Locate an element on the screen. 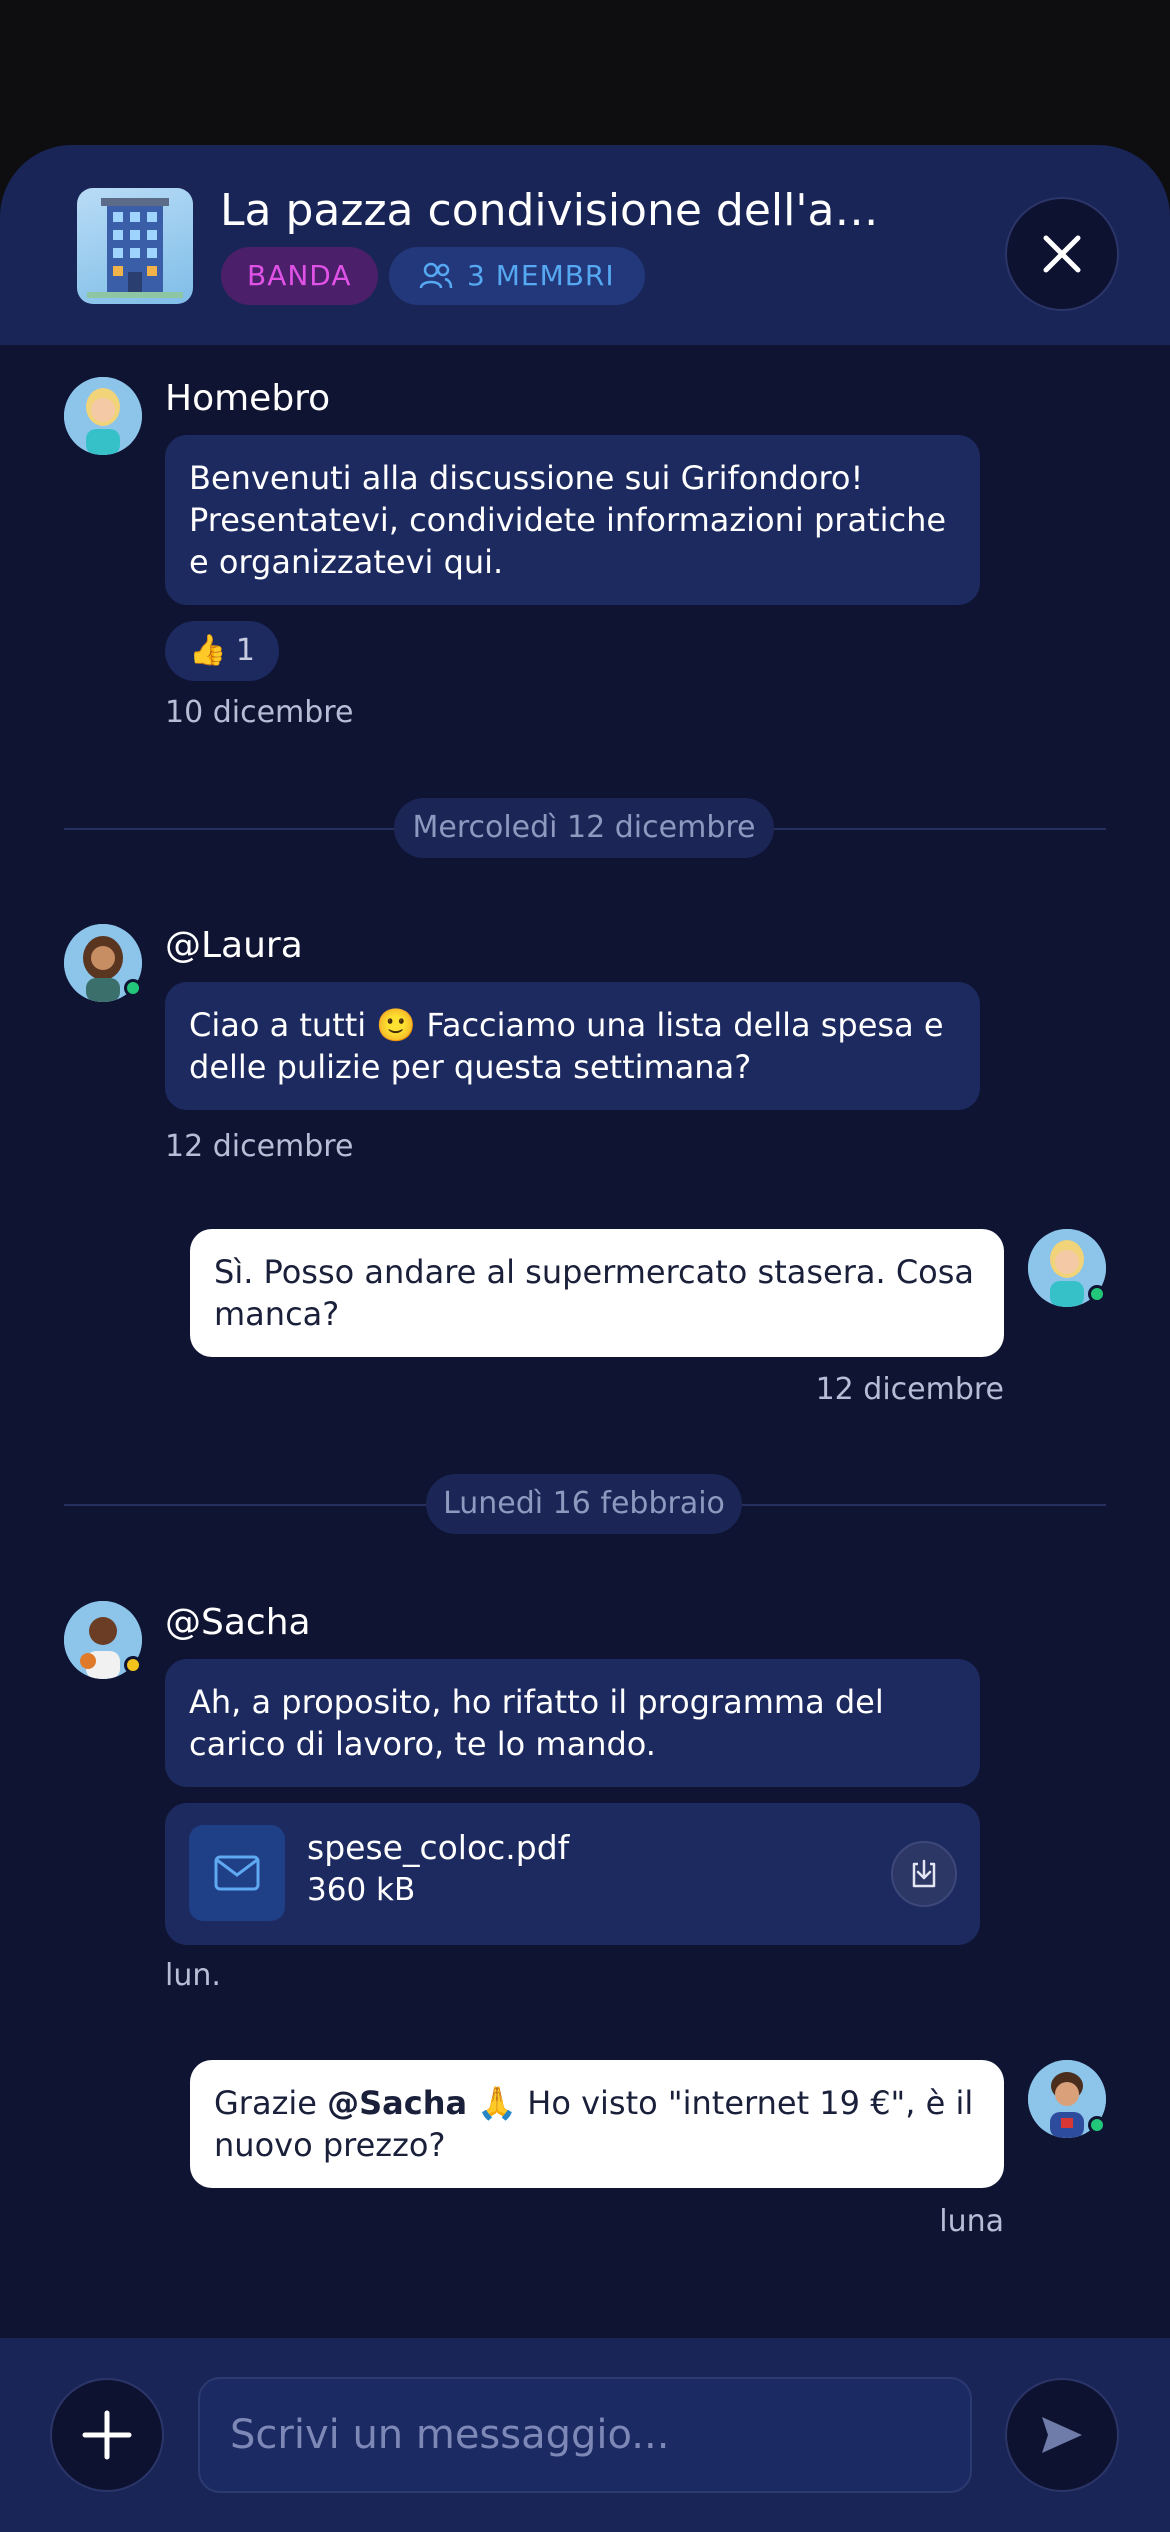  sender-name: @Laura is located at coordinates (234, 945).